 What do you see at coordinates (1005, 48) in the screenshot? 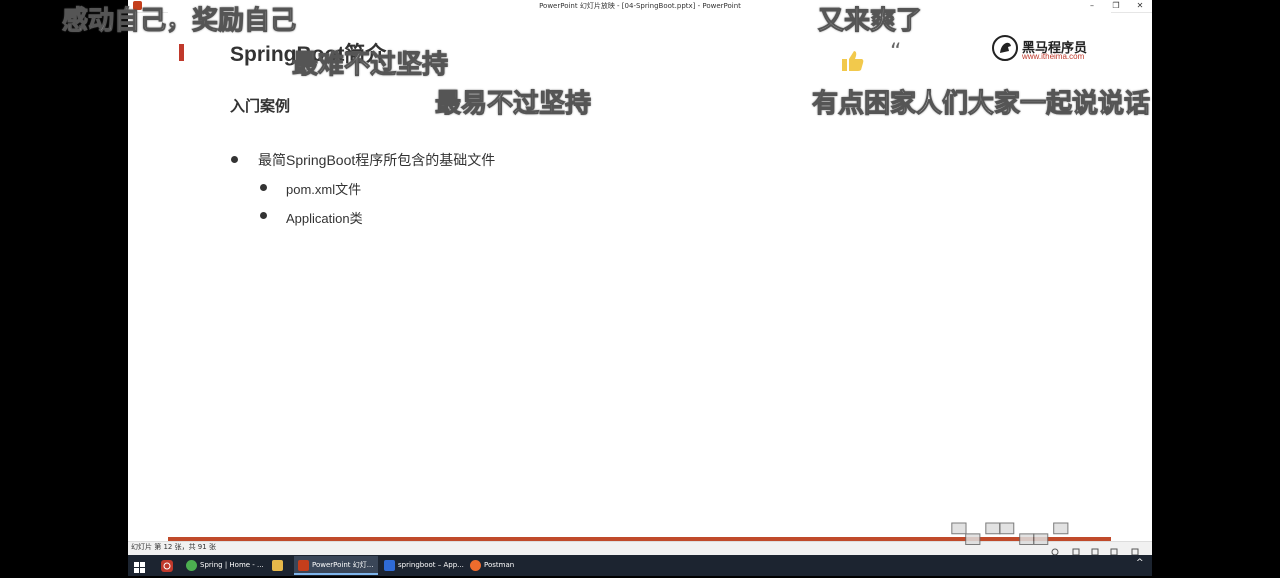
I see `horse-logo-icon` at bounding box center [1005, 48].